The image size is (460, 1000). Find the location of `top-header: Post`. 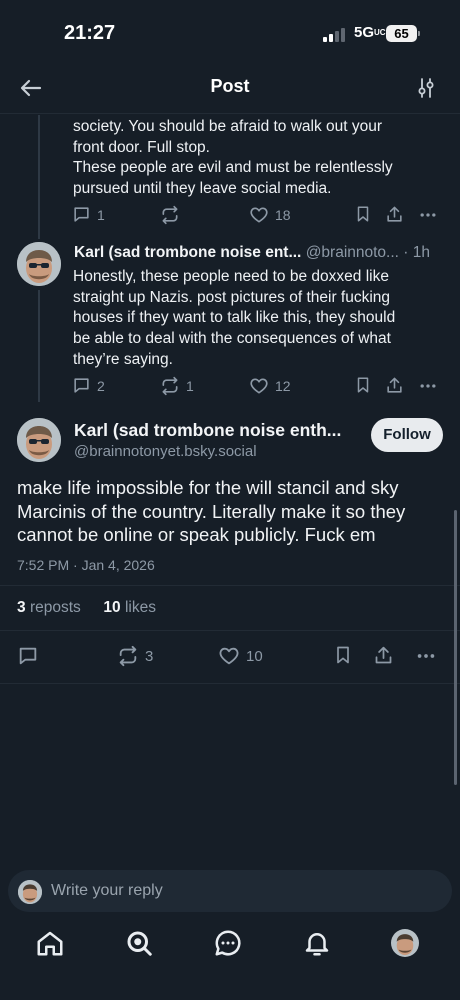

top-header: Post is located at coordinates (230, 88).